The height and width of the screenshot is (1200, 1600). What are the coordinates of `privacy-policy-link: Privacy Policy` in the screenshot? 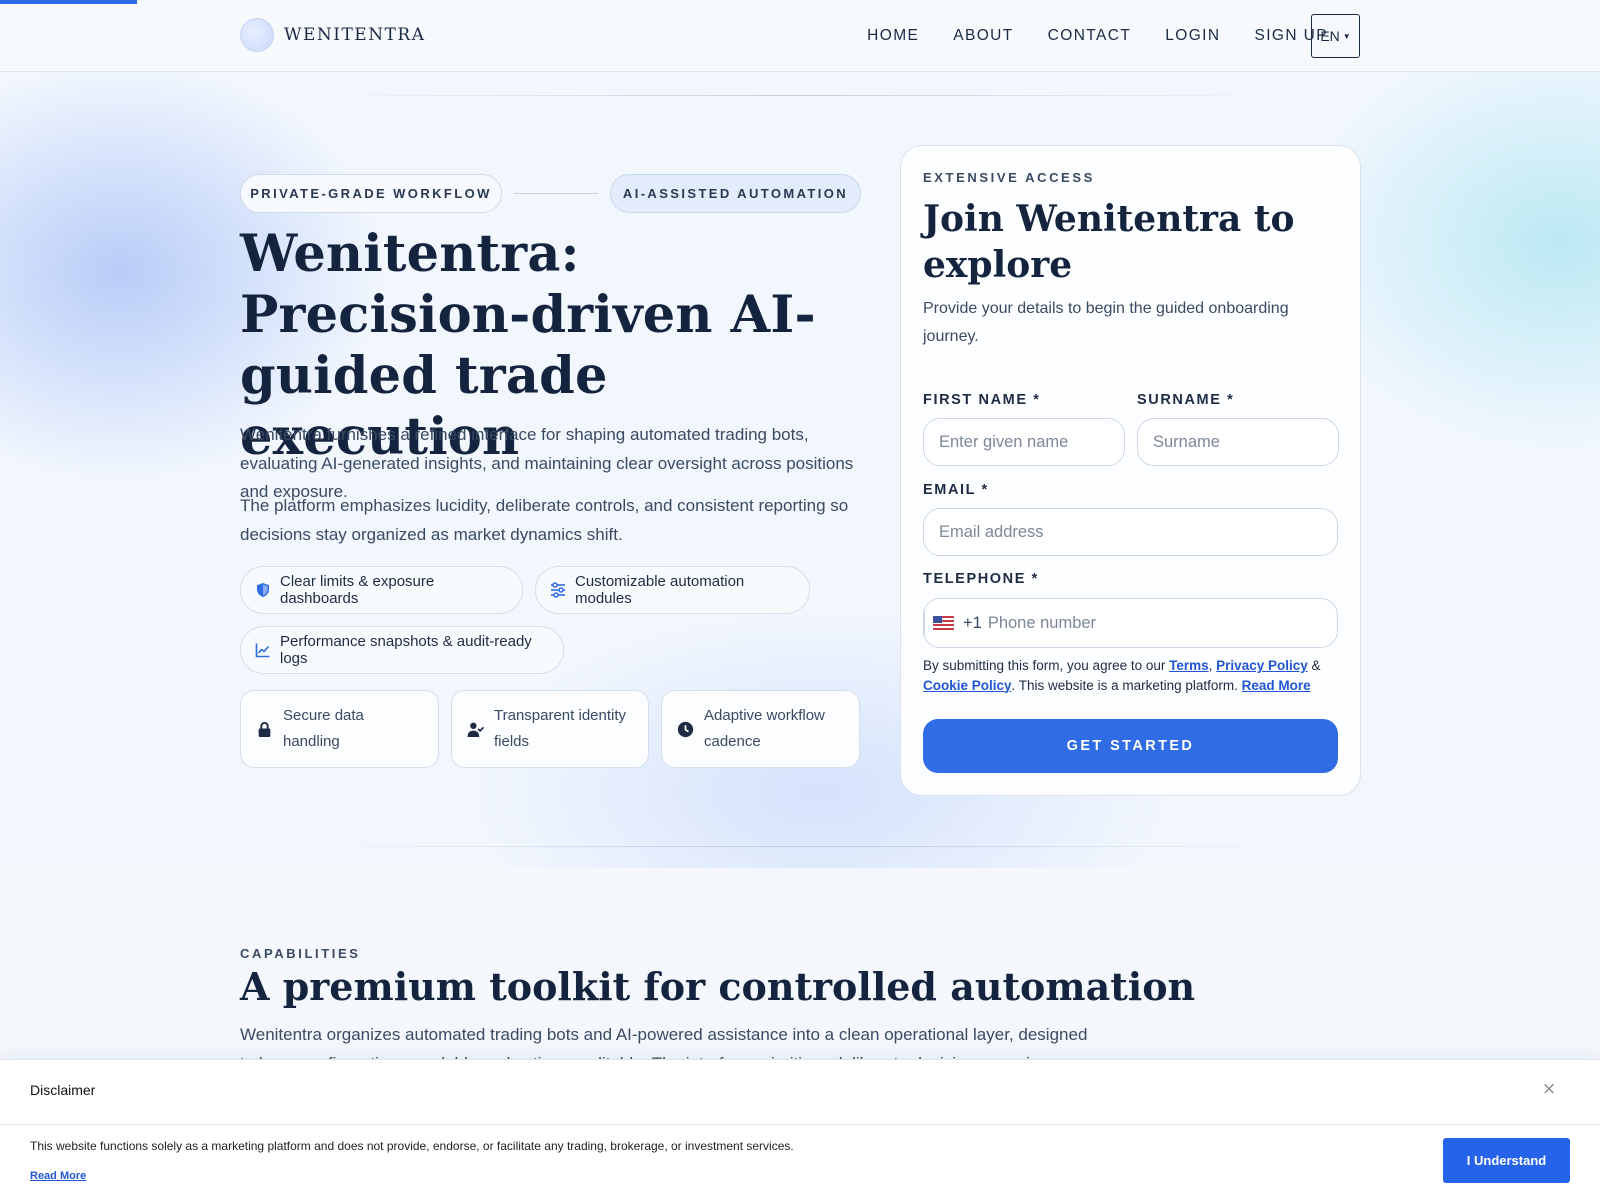 It's located at (1262, 665).